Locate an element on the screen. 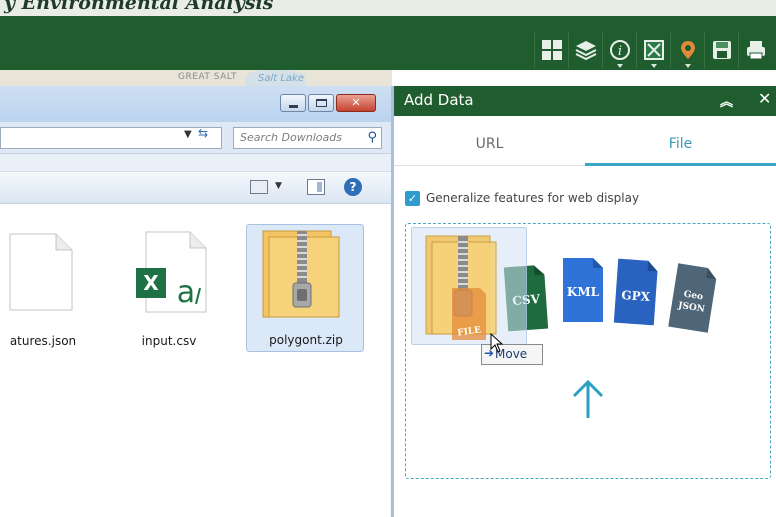 The width and height of the screenshot is (776, 517). gpx-label: GPX is located at coordinates (636, 296).